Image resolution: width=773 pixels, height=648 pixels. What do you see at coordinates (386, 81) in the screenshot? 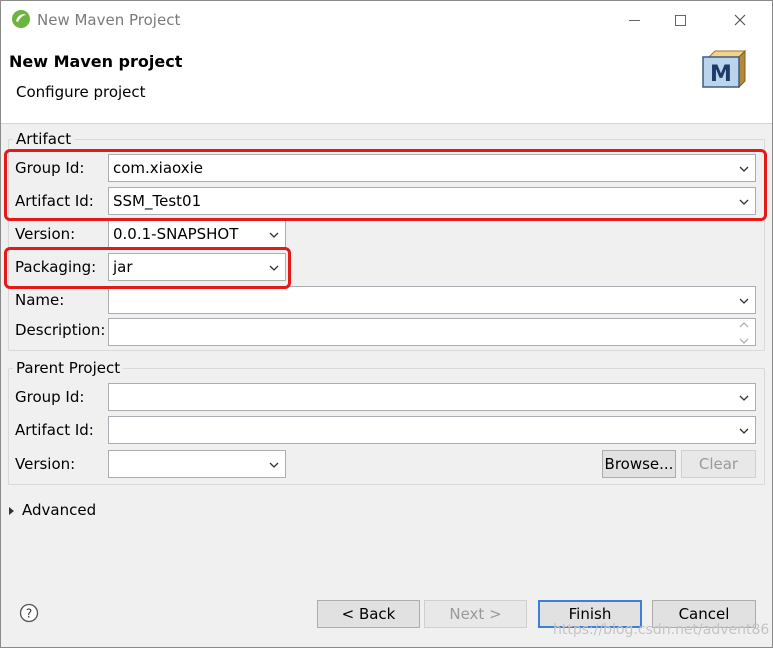
I see `wizard-header: New Maven project Configure project M` at bounding box center [386, 81].